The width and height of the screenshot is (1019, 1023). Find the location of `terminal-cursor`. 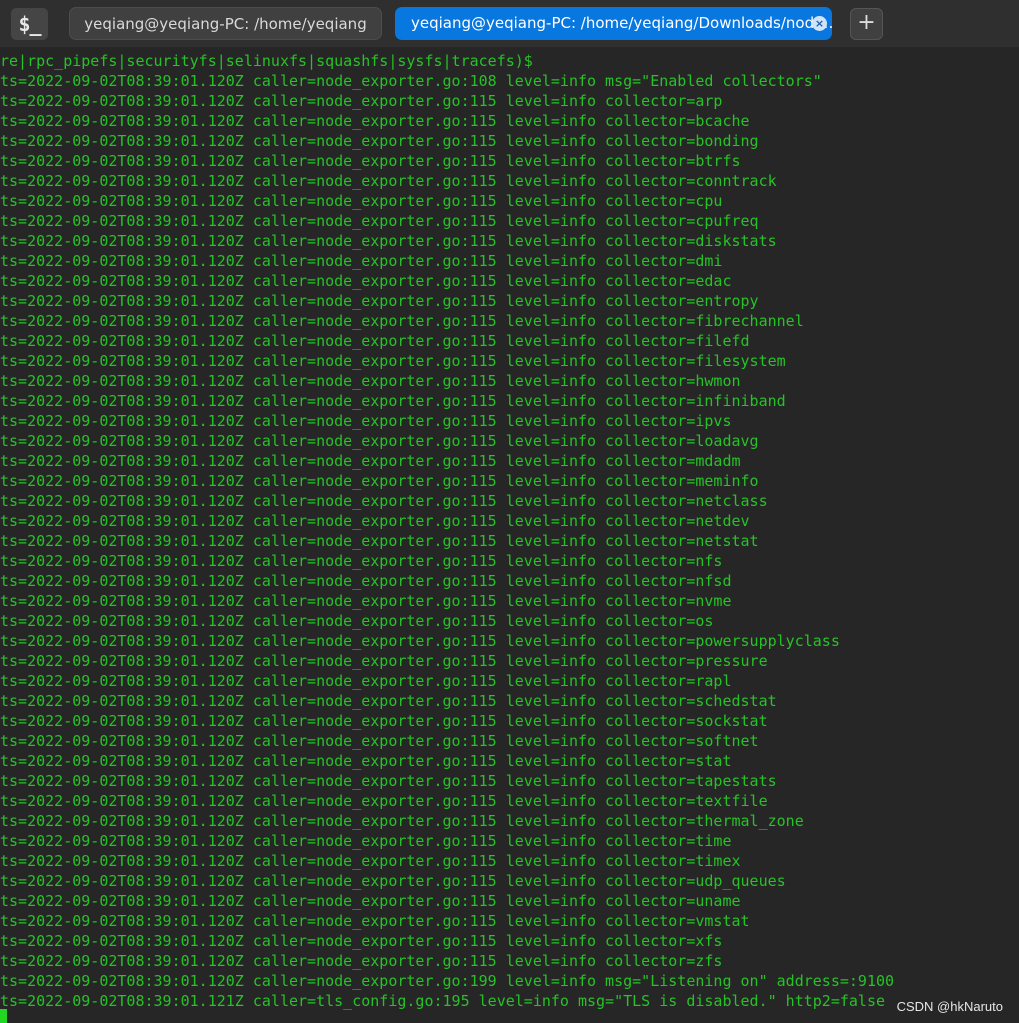

terminal-cursor is located at coordinates (3, 1016).